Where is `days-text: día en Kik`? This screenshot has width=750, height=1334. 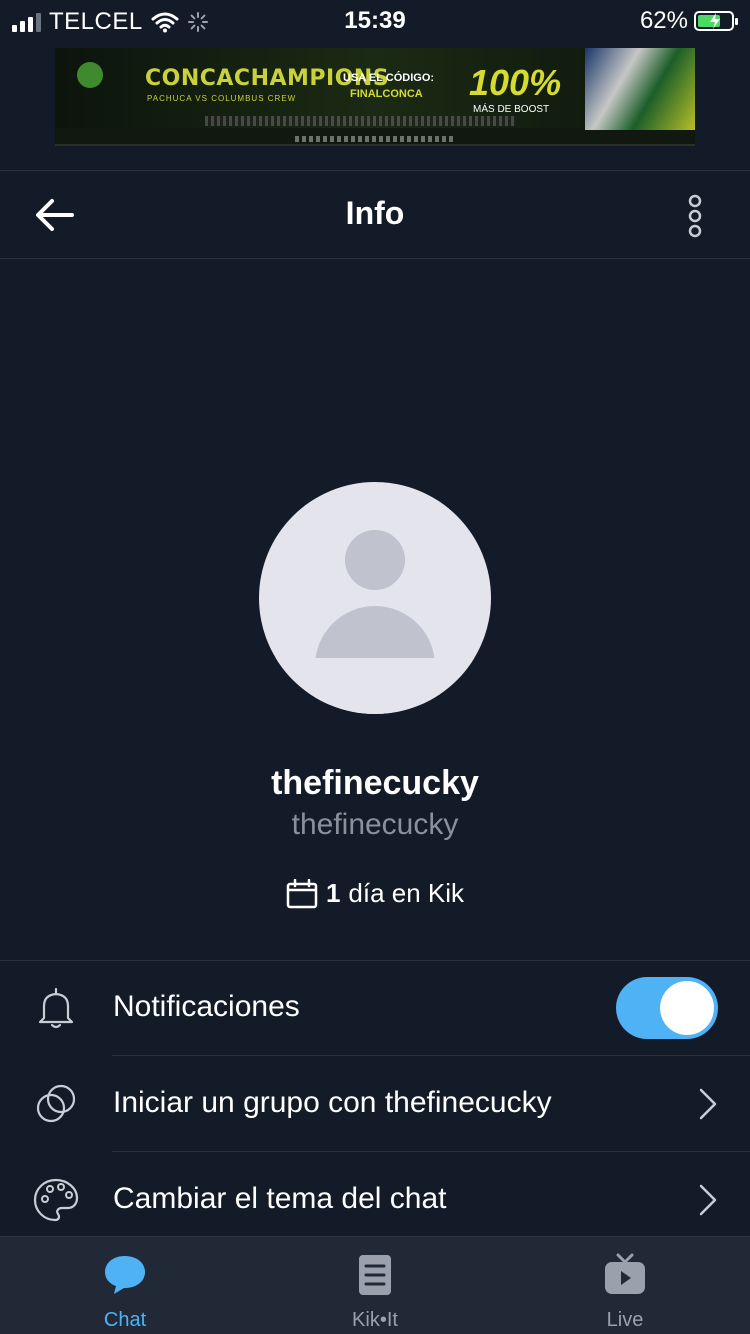 days-text: día en Kik is located at coordinates (406, 893).